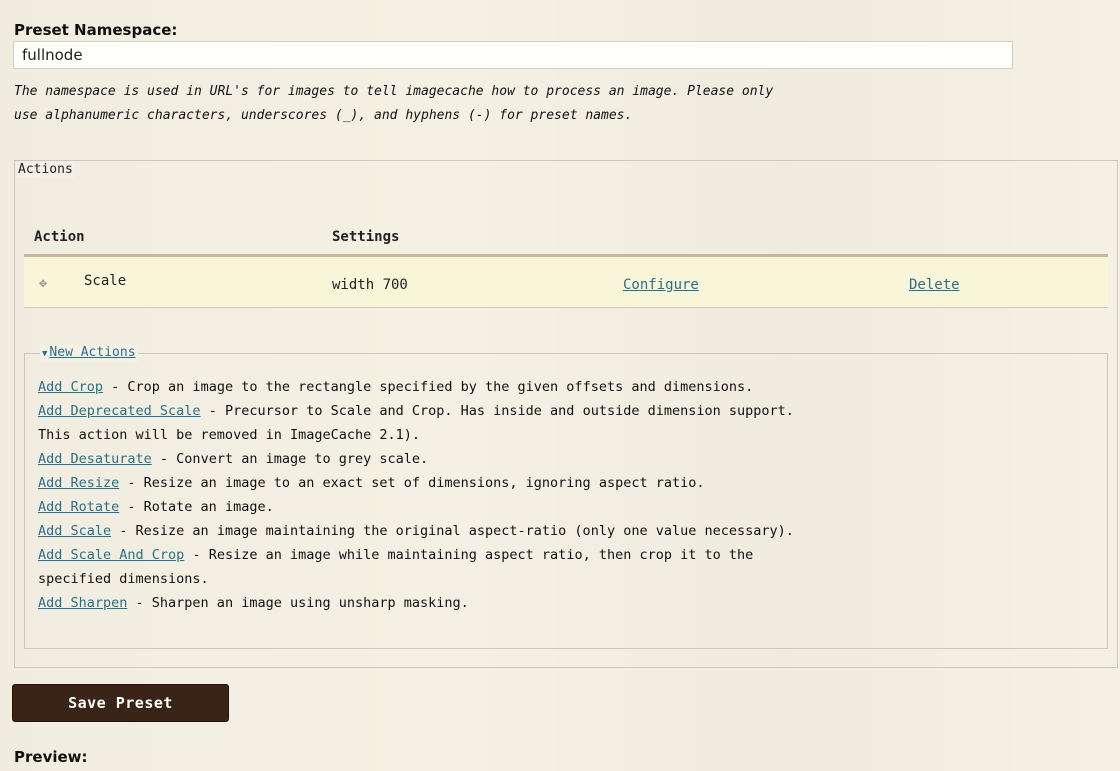  I want to click on new-action-description: - Rotate an image., so click(196, 507).